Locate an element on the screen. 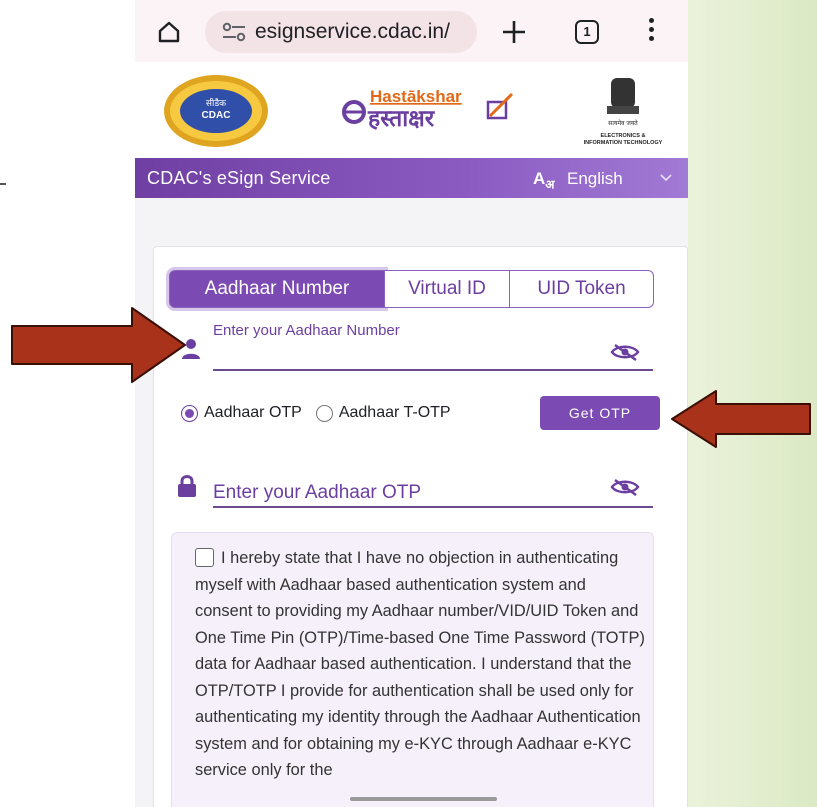 This screenshot has height=807, width=817. url-text: esignservice.cdac.in/ is located at coordinates (365, 32).